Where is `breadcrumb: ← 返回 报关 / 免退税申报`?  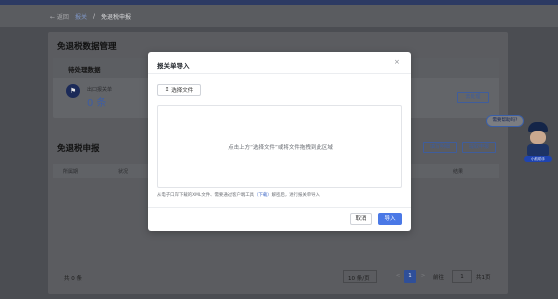 breadcrumb: ← 返回 报关 / 免退税申报 is located at coordinates (279, 16).